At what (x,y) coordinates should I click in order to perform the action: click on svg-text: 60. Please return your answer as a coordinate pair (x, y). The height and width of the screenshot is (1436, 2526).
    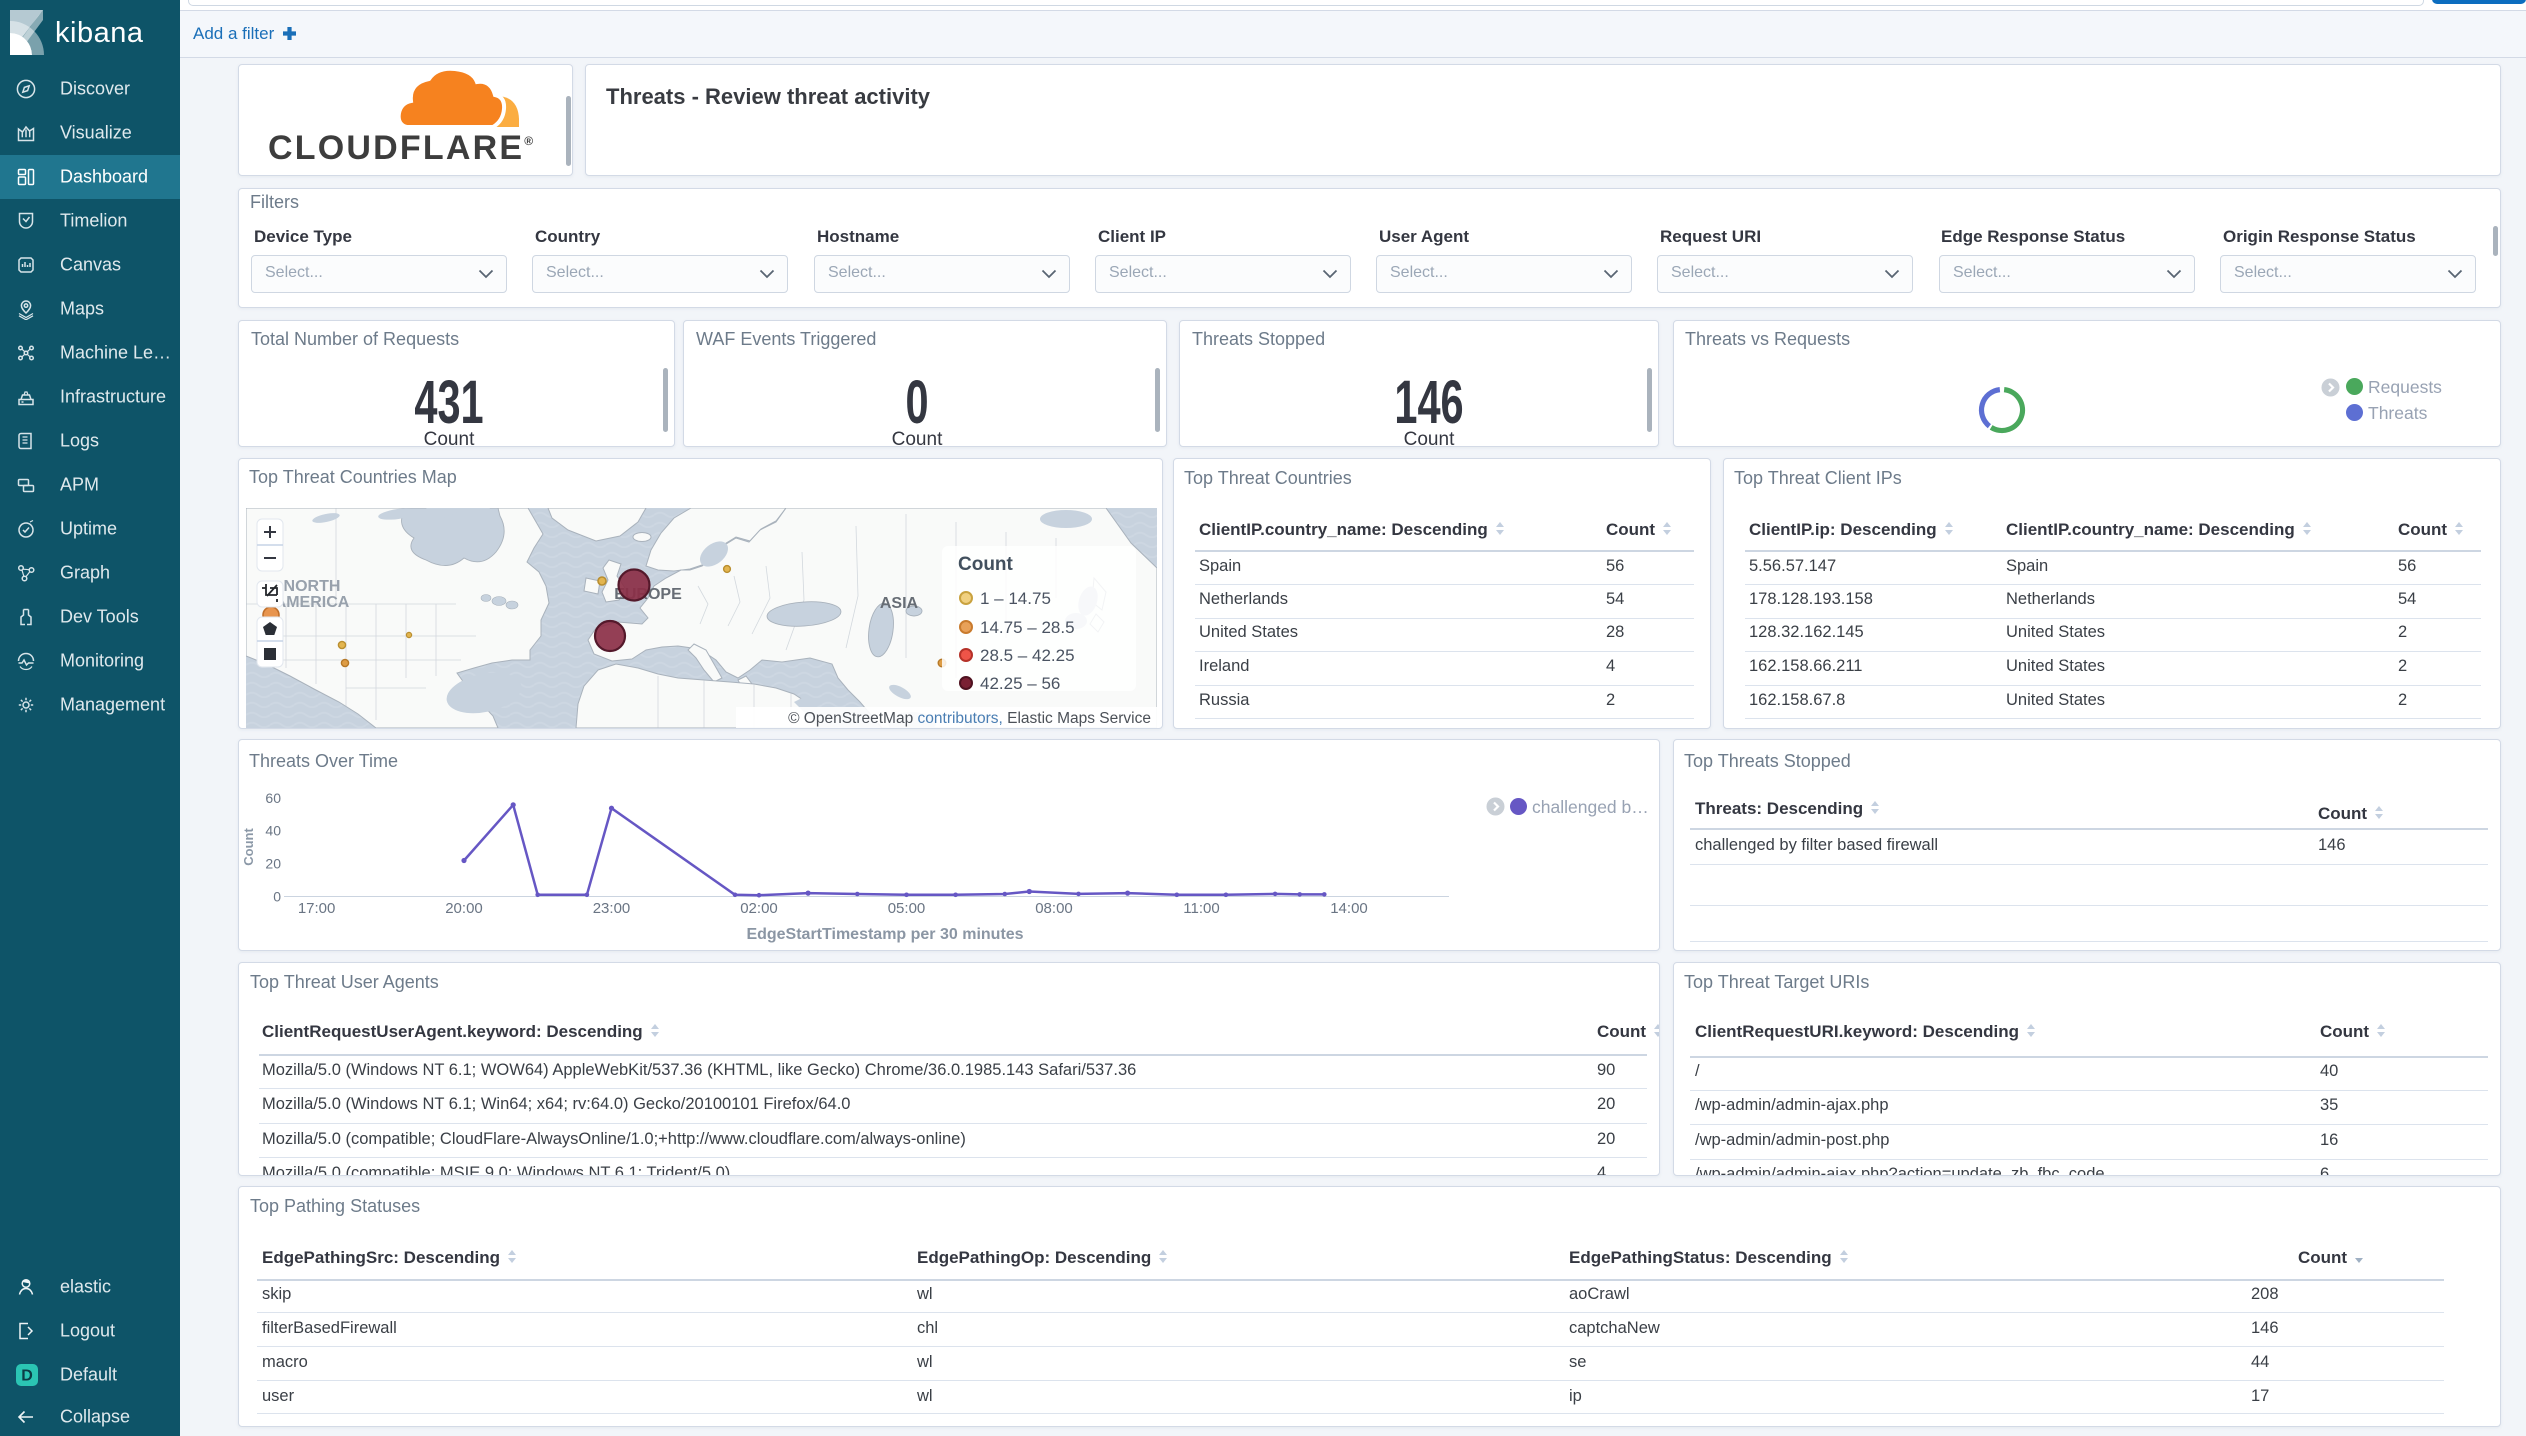
    Looking at the image, I should click on (273, 798).